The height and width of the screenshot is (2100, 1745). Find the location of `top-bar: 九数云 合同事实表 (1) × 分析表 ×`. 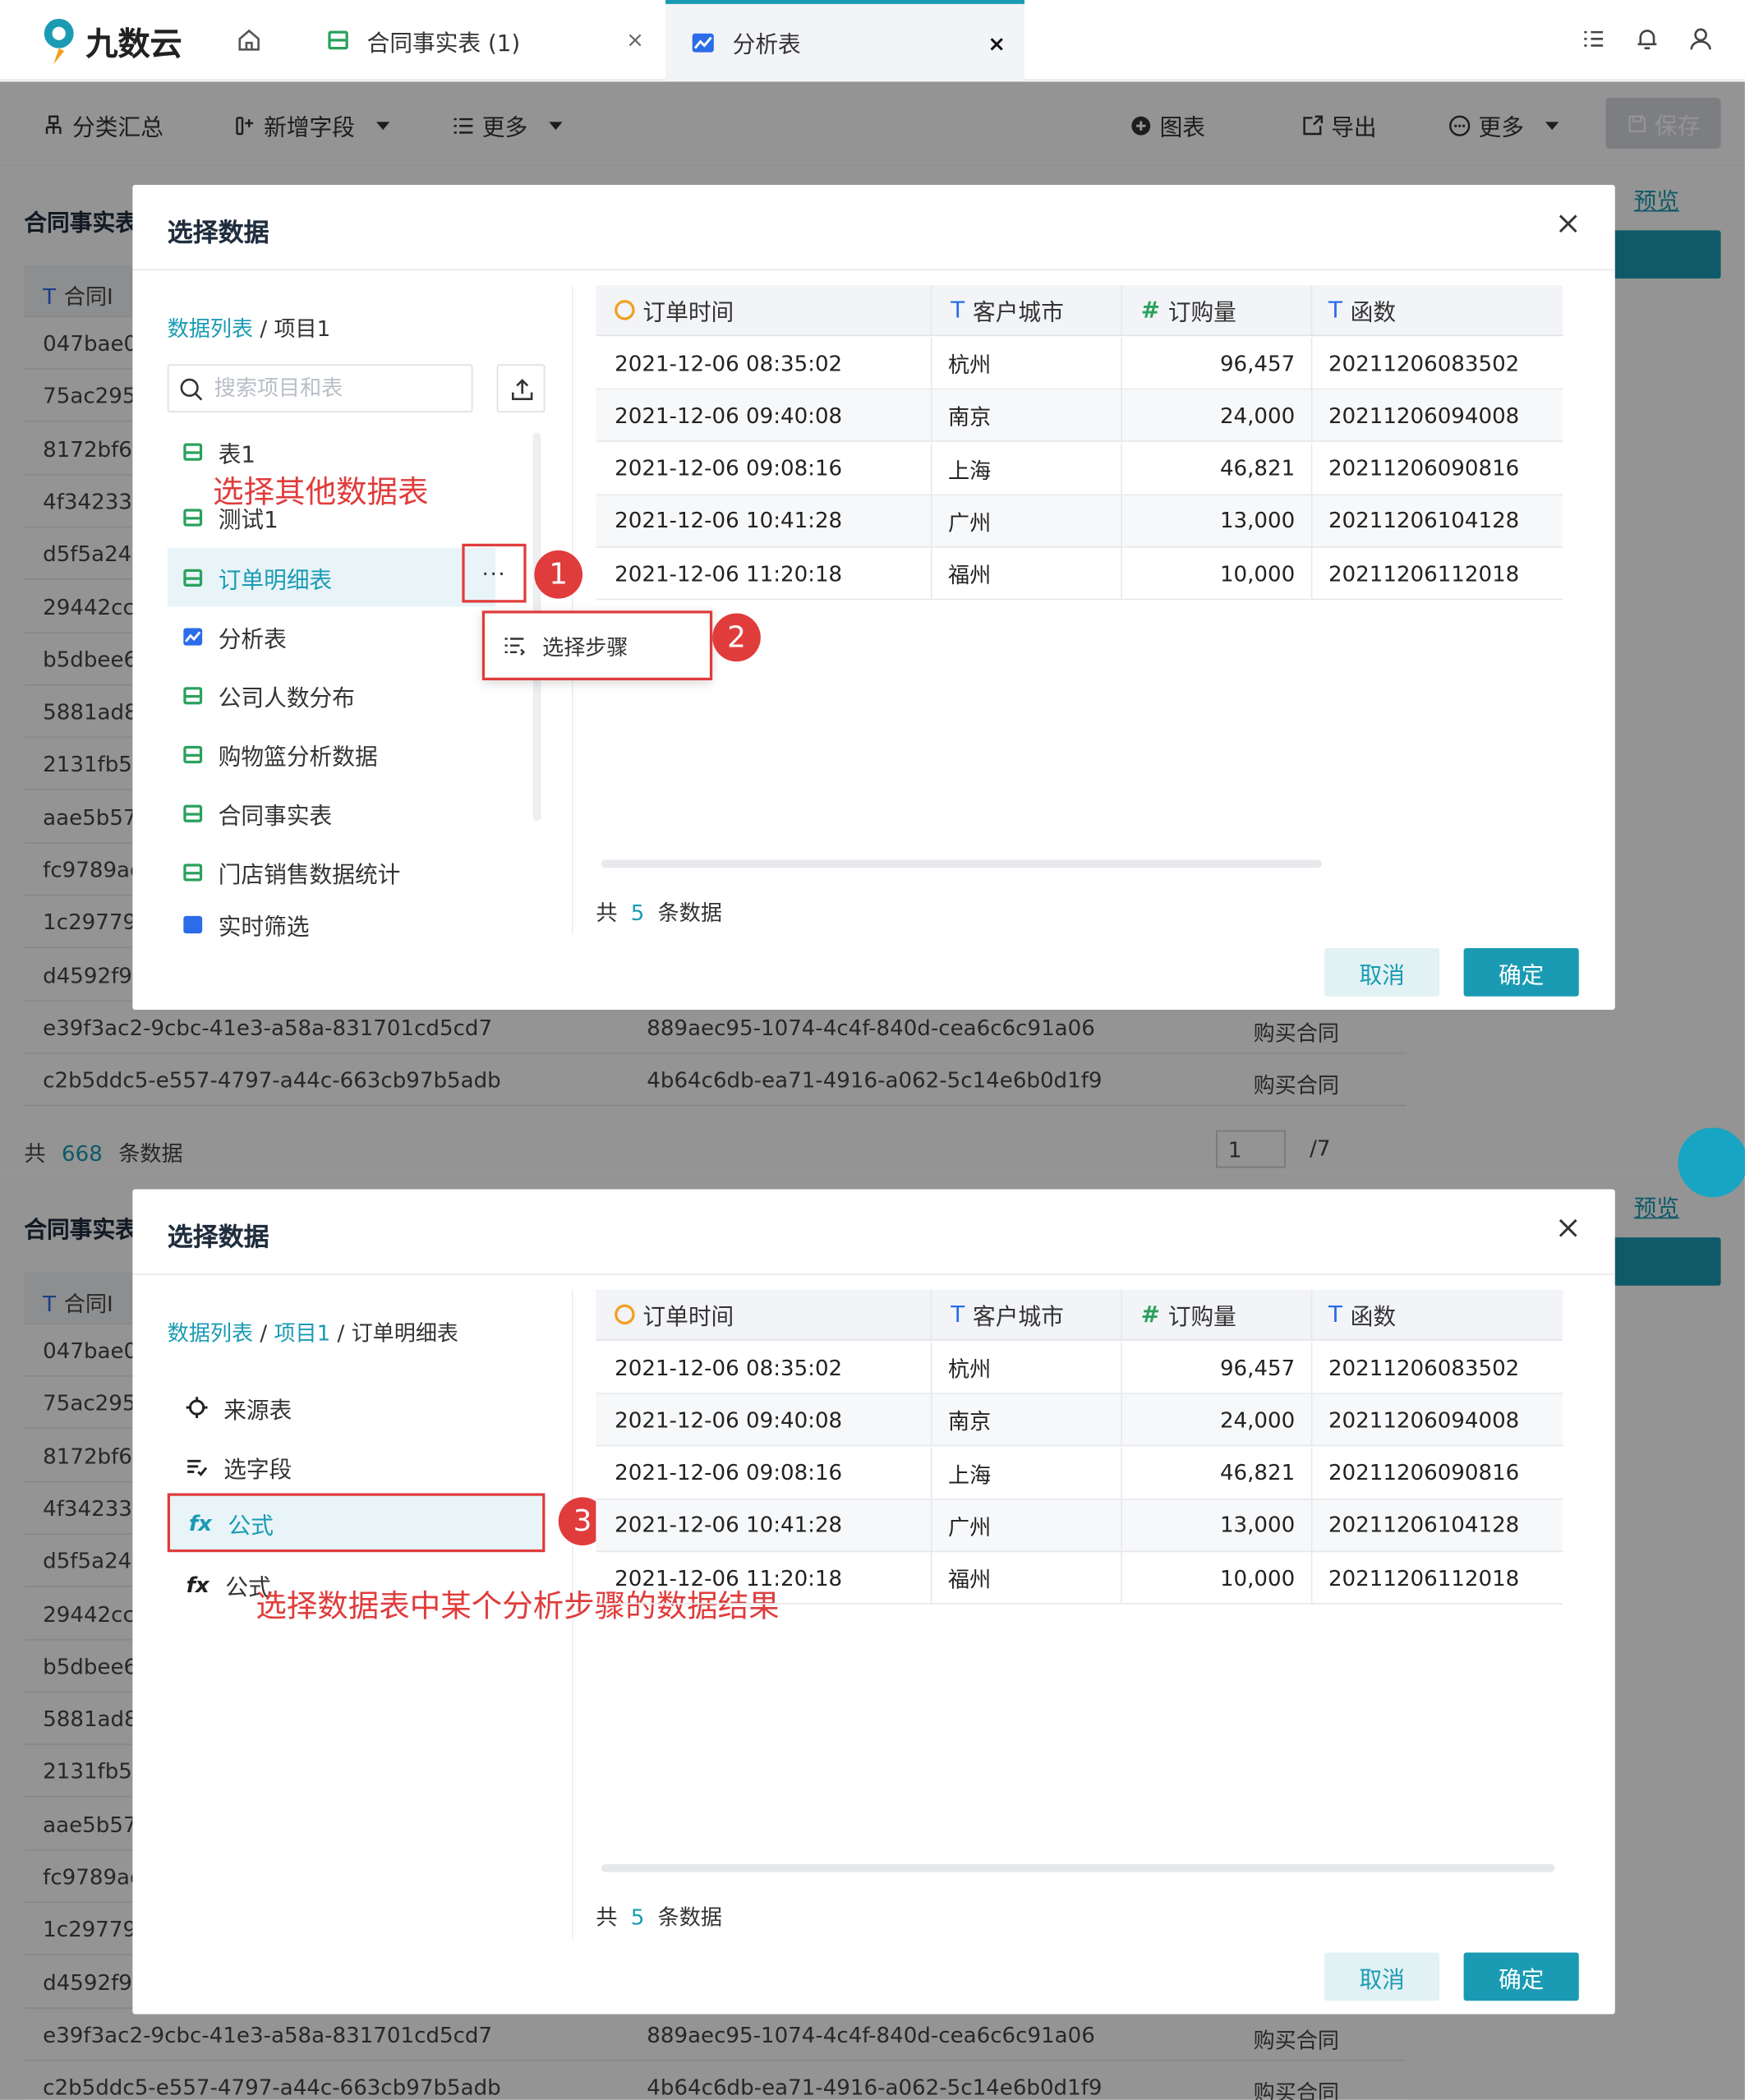

top-bar: 九数云 合同事实表 (1) × 分析表 × is located at coordinates (872, 40).